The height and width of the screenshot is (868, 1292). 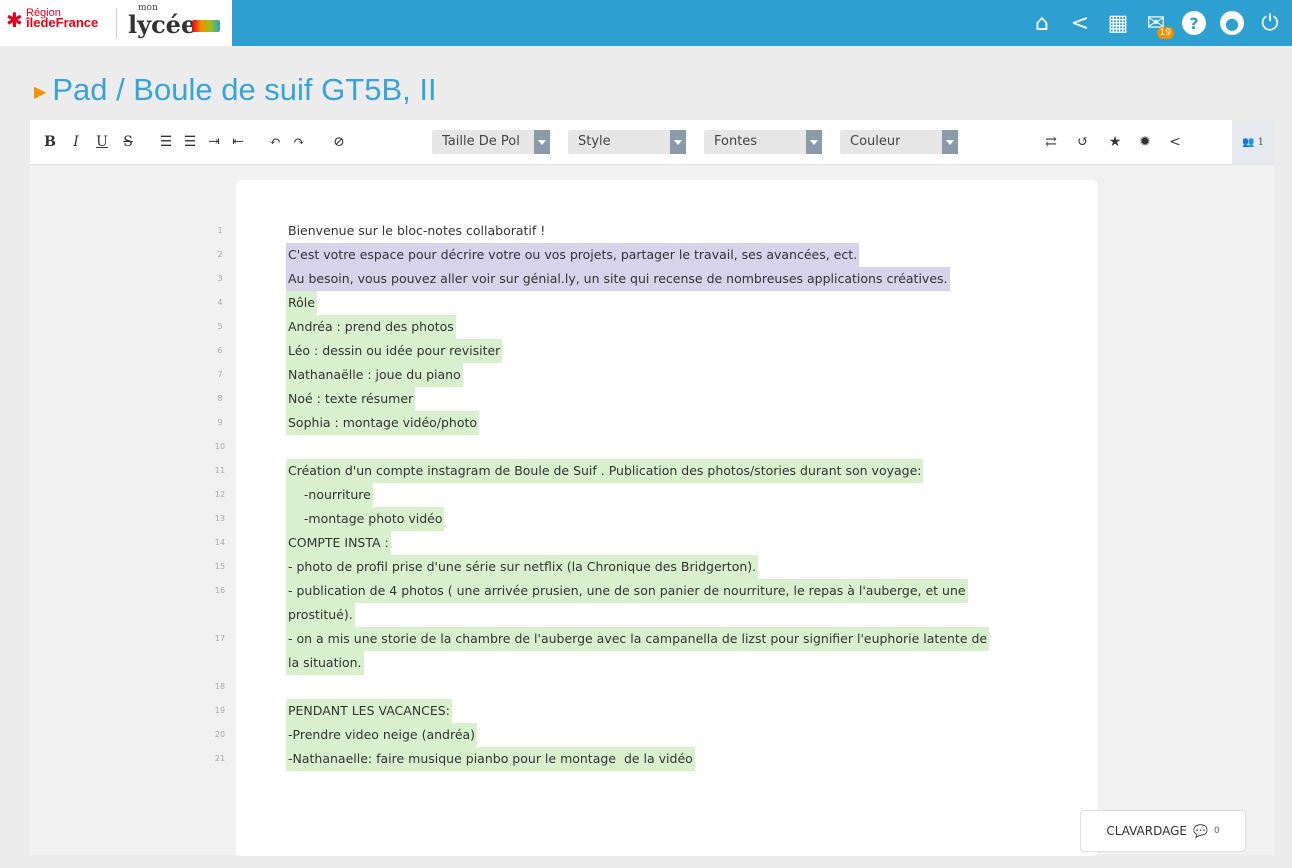 What do you see at coordinates (763, 142) in the screenshot?
I see `fonts-select: Fontes` at bounding box center [763, 142].